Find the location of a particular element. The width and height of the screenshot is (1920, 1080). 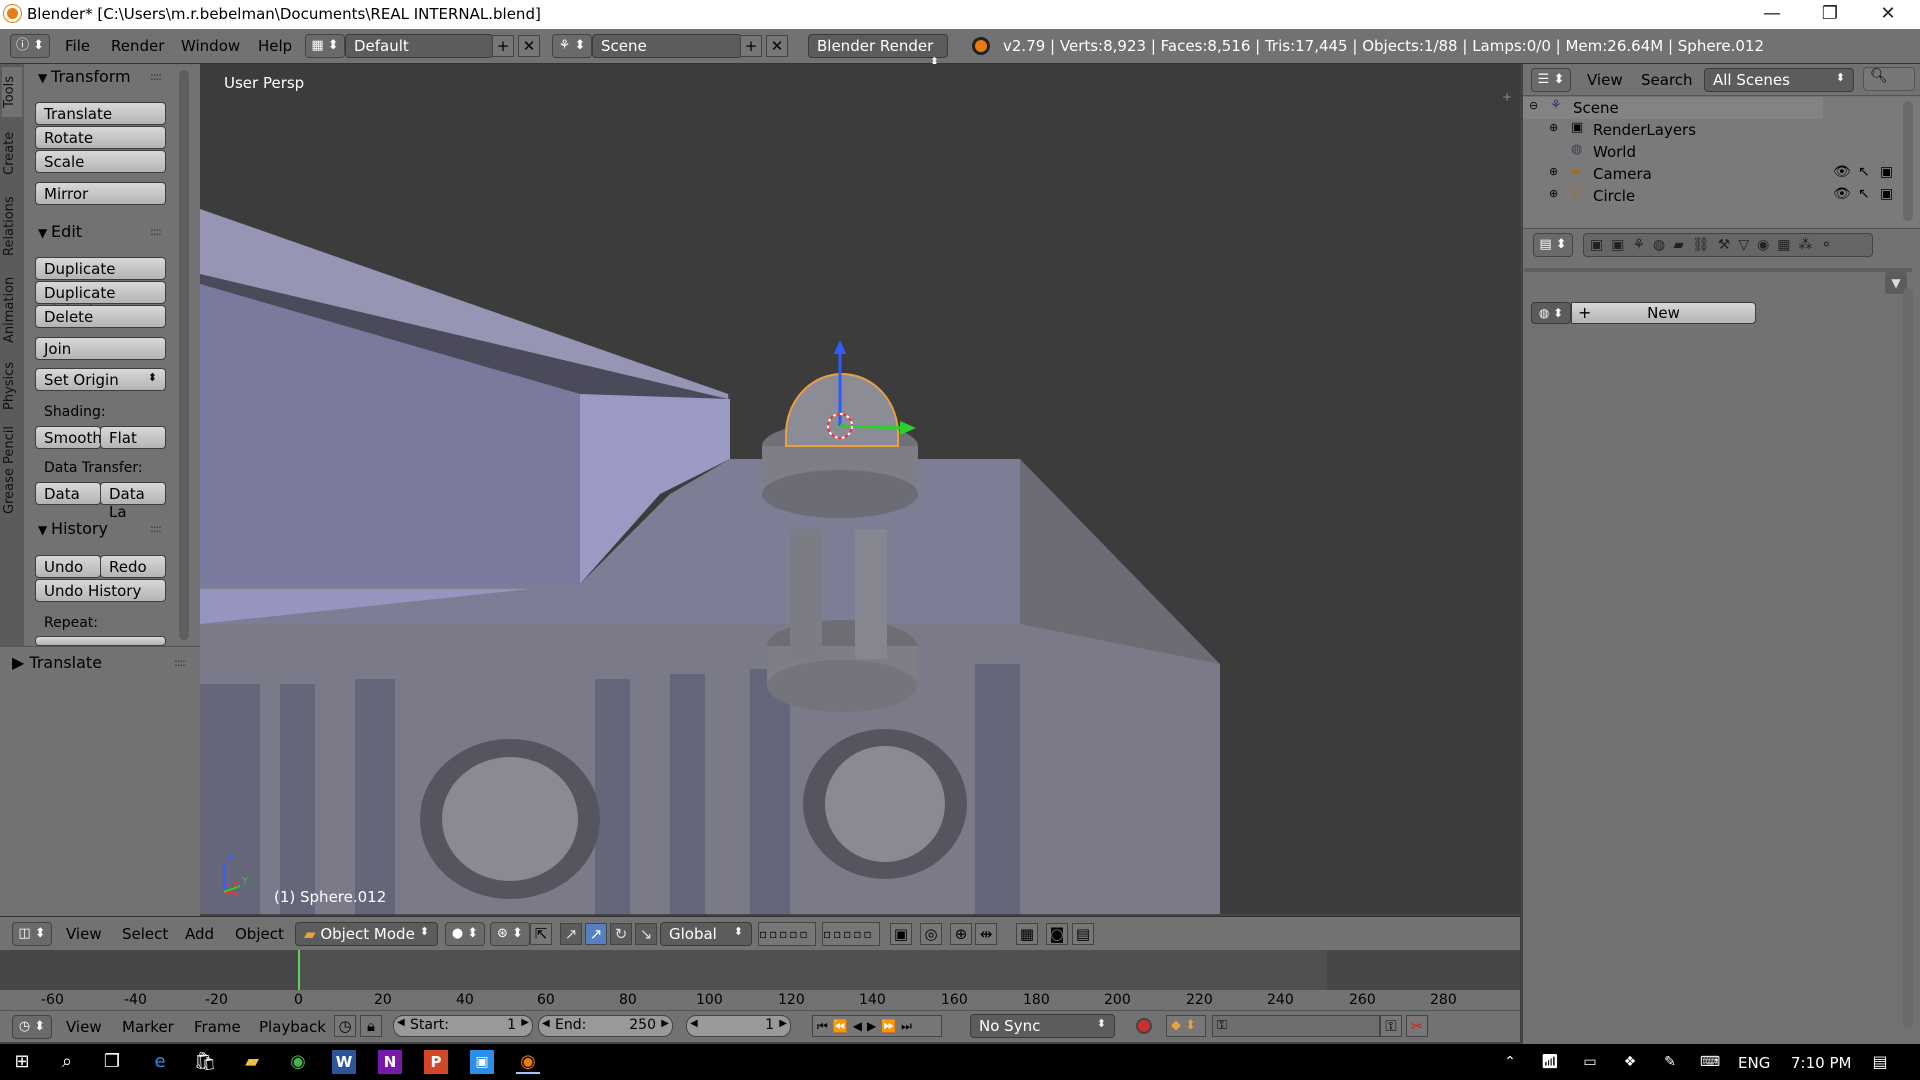

onenote-icon: N is located at coordinates (390, 1062).